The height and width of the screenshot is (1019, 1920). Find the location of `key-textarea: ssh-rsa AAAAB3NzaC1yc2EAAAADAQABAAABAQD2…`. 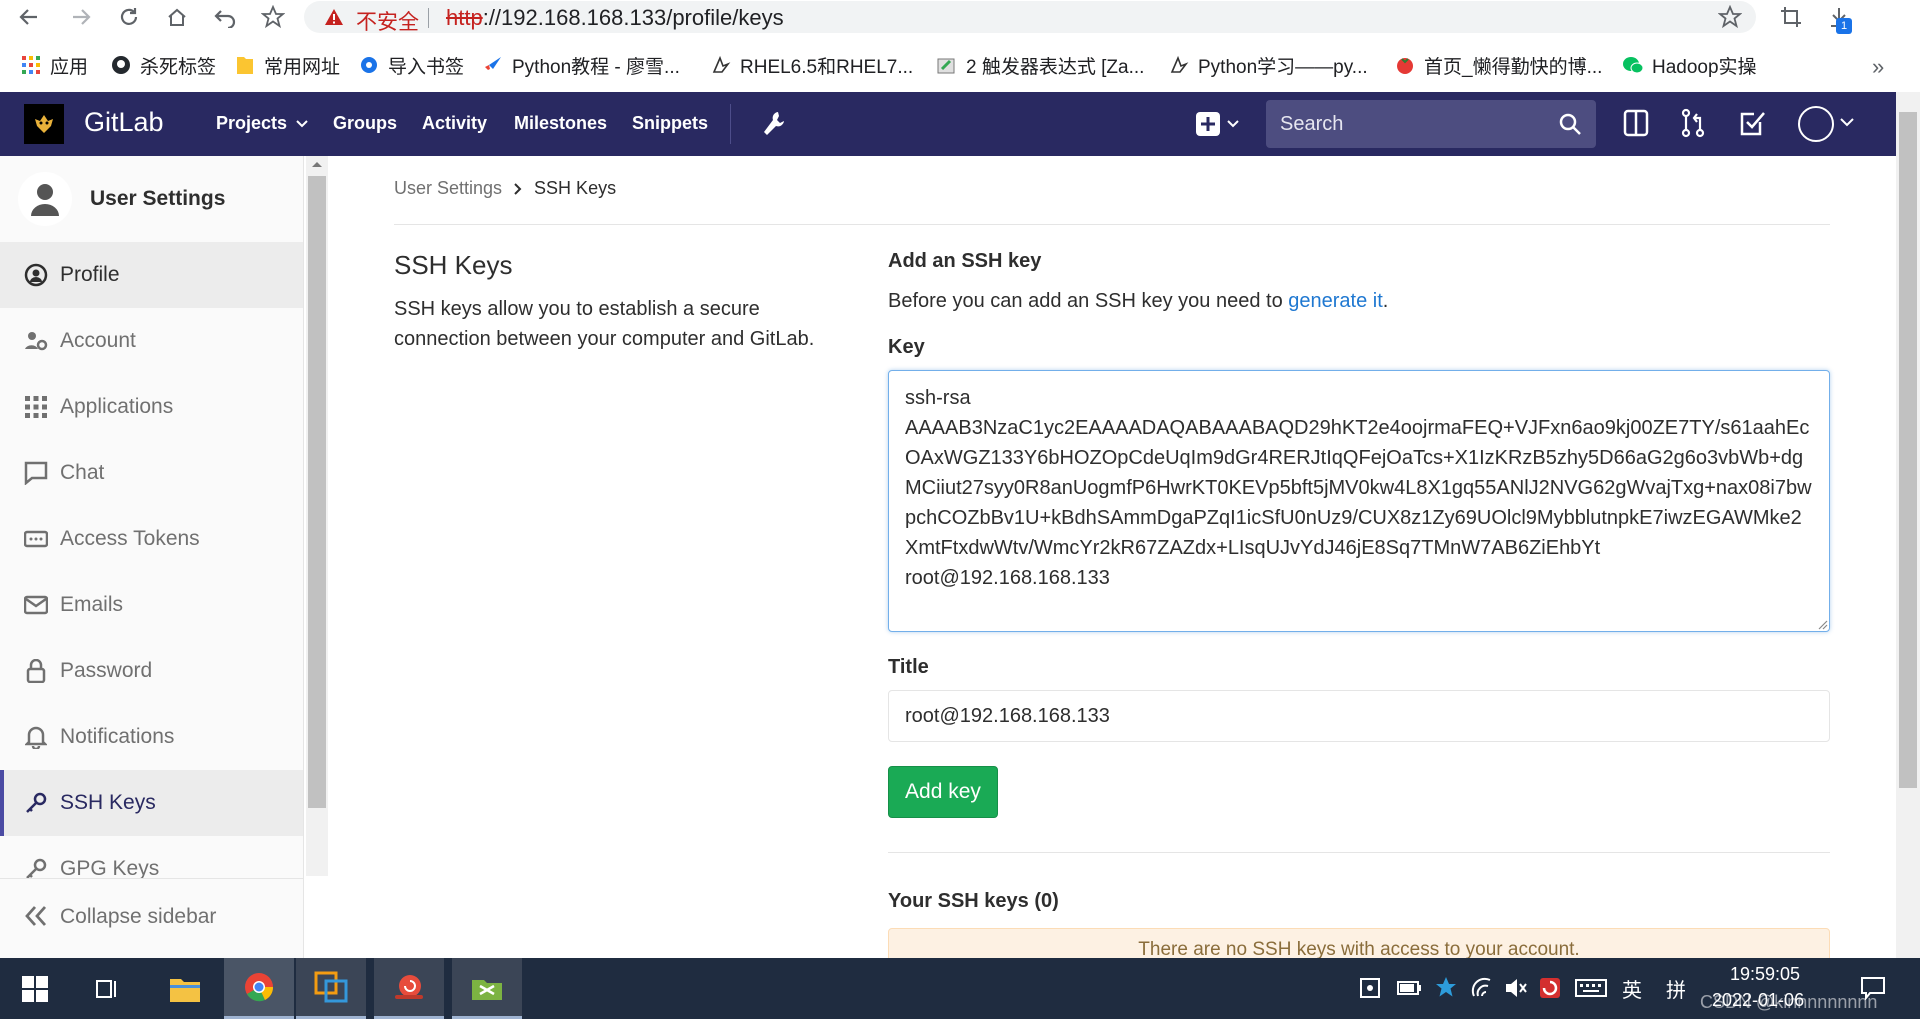

key-textarea: ssh-rsa AAAAB3NzaC1yc2EAAAADAQABAAABAQD2… is located at coordinates (1359, 501).